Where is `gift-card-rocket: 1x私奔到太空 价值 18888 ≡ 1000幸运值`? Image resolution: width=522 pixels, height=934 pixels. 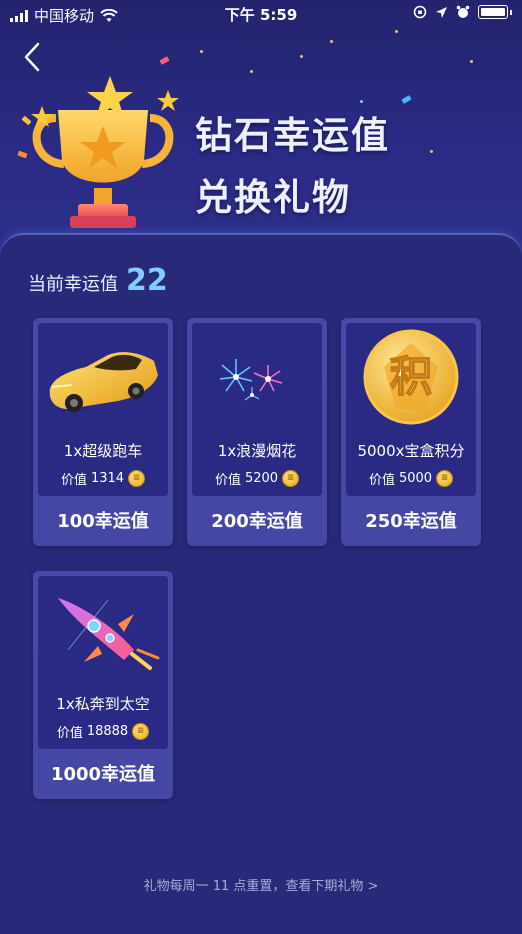 gift-card-rocket: 1x私奔到太空 价值 18888 ≡ 1000幸运值 is located at coordinates (103, 685).